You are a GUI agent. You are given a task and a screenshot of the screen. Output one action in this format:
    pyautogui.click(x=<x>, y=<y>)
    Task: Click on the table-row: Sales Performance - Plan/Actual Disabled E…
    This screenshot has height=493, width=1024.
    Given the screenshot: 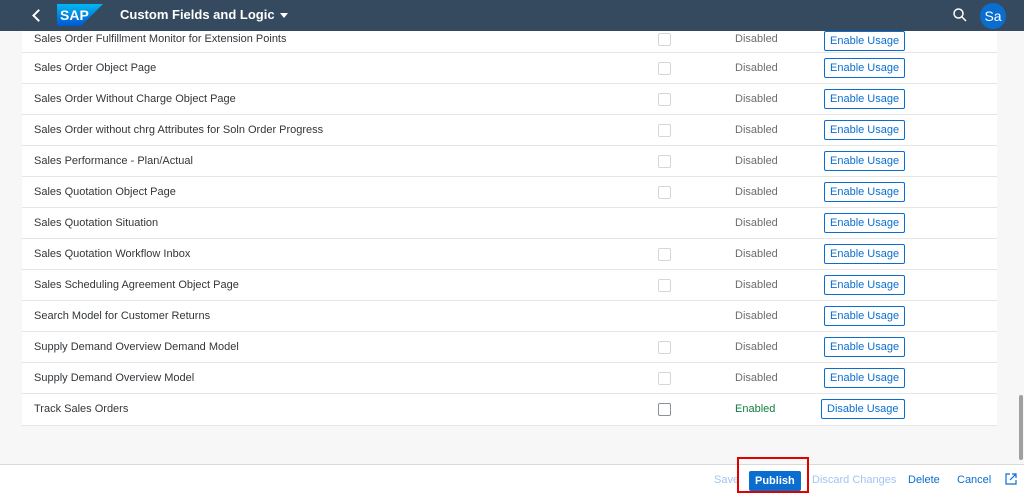 What is the action you would take?
    pyautogui.click(x=509, y=161)
    